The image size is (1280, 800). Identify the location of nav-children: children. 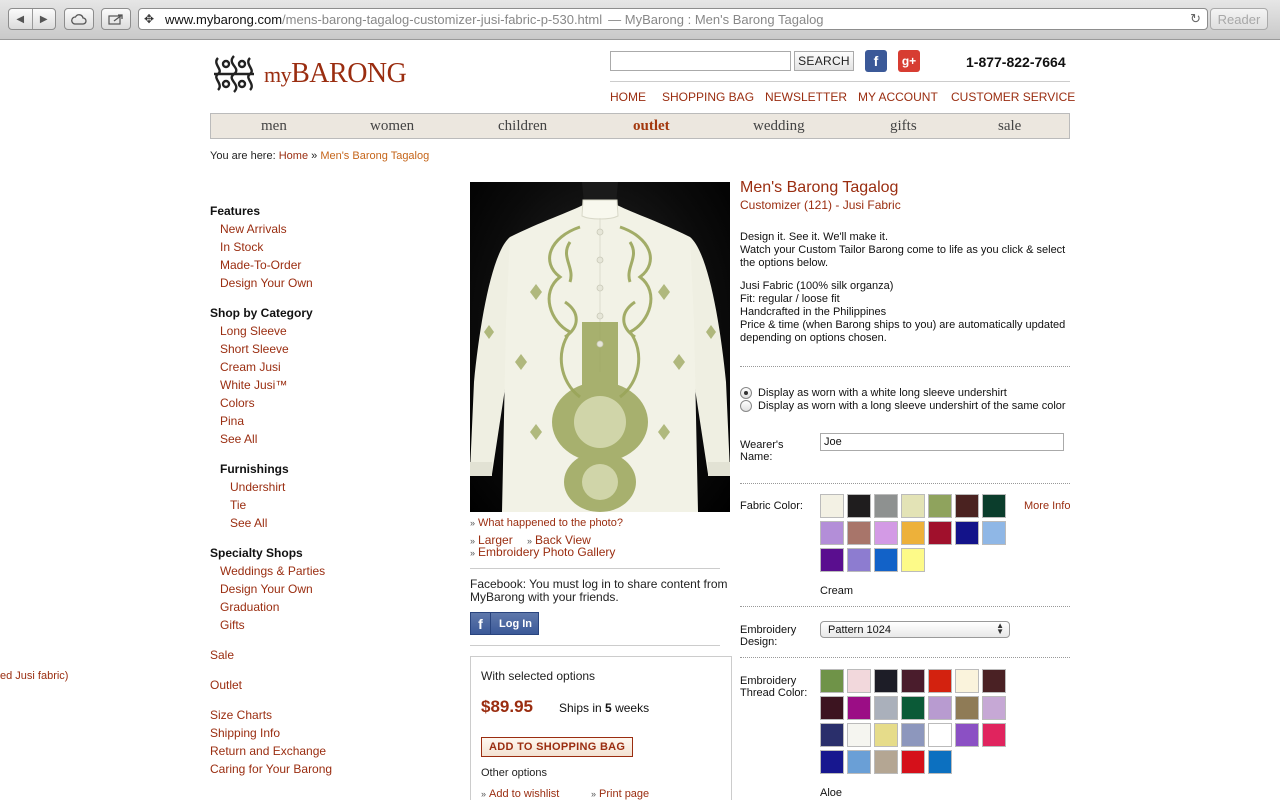
(522, 126).